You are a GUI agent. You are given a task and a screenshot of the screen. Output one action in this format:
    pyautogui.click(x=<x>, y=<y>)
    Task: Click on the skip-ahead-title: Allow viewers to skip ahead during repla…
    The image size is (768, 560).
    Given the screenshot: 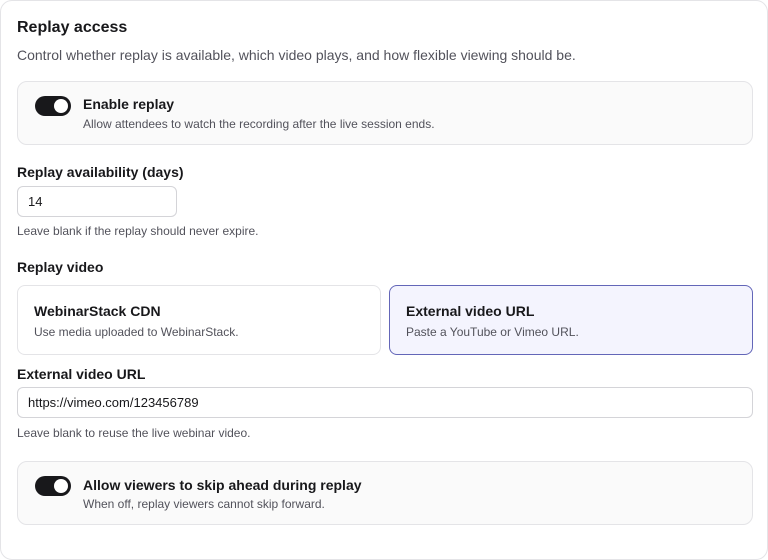 What is the action you would take?
    pyautogui.click(x=222, y=485)
    